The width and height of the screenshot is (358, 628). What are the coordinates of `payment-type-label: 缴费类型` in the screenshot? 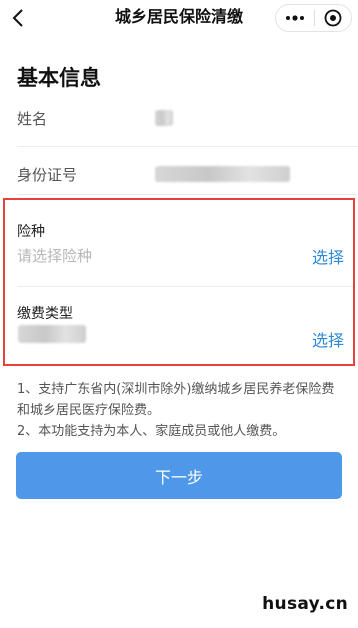 It's located at (45, 314).